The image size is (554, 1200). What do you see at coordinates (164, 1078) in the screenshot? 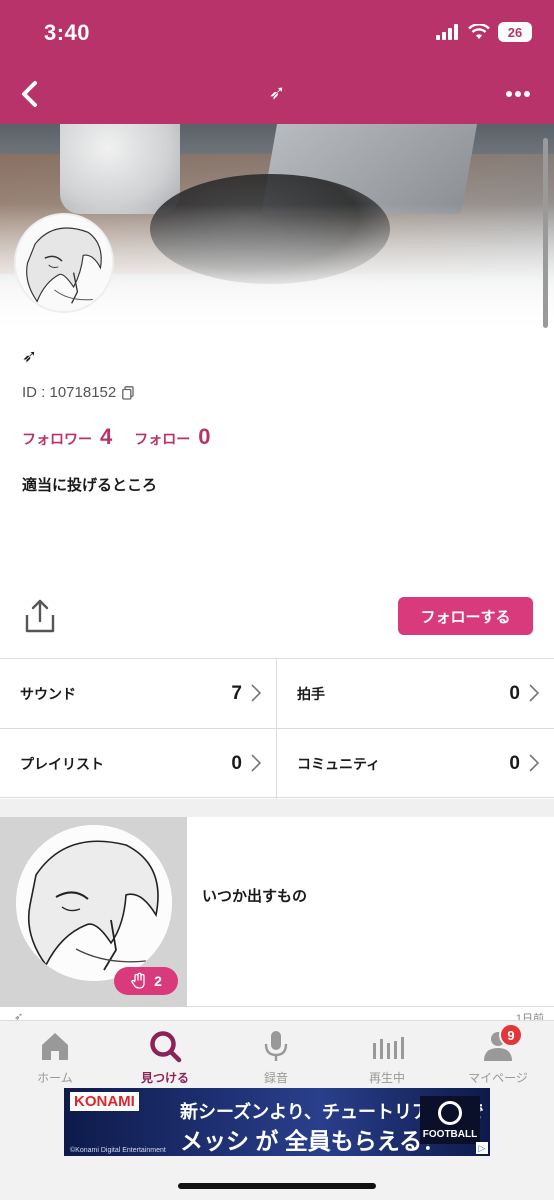
I see `tab-label: 見つける` at bounding box center [164, 1078].